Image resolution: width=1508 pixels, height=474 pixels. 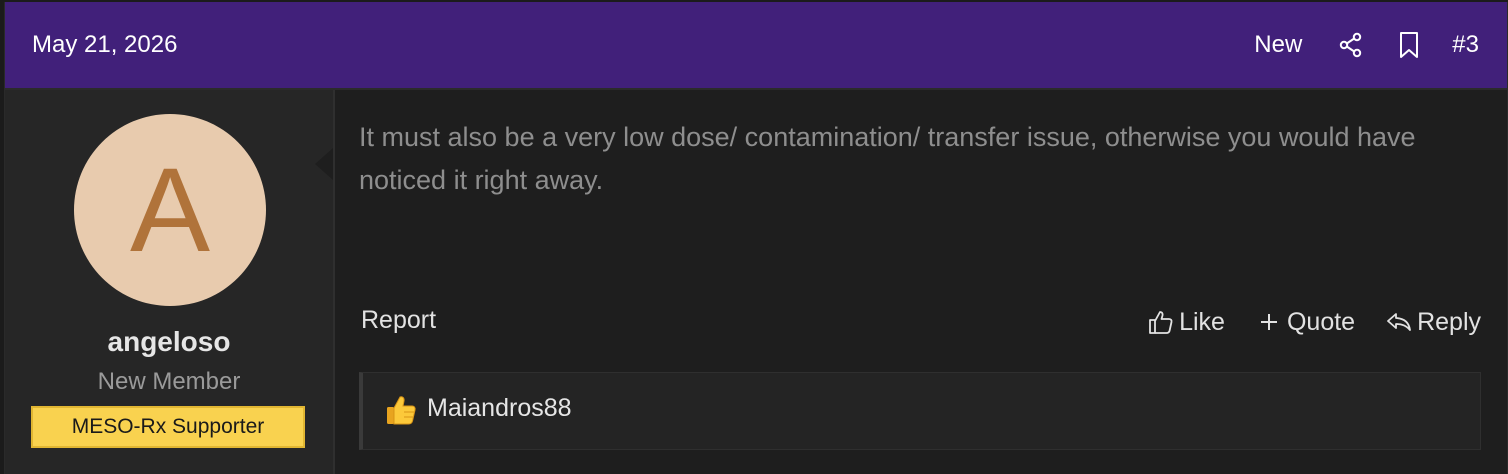 I want to click on action-group: Like Quote Reply, so click(x=1299, y=322).